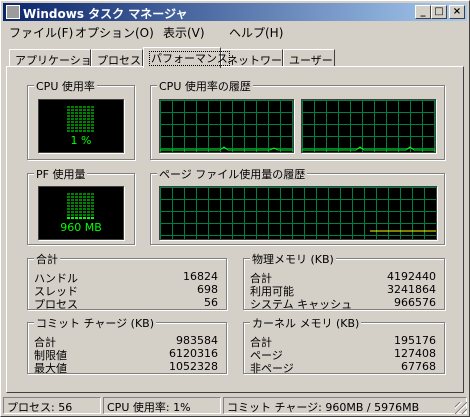 The width and height of the screenshot is (470, 417). I want to click on stat-row-physical-total: 合計 4192440, so click(343, 277).